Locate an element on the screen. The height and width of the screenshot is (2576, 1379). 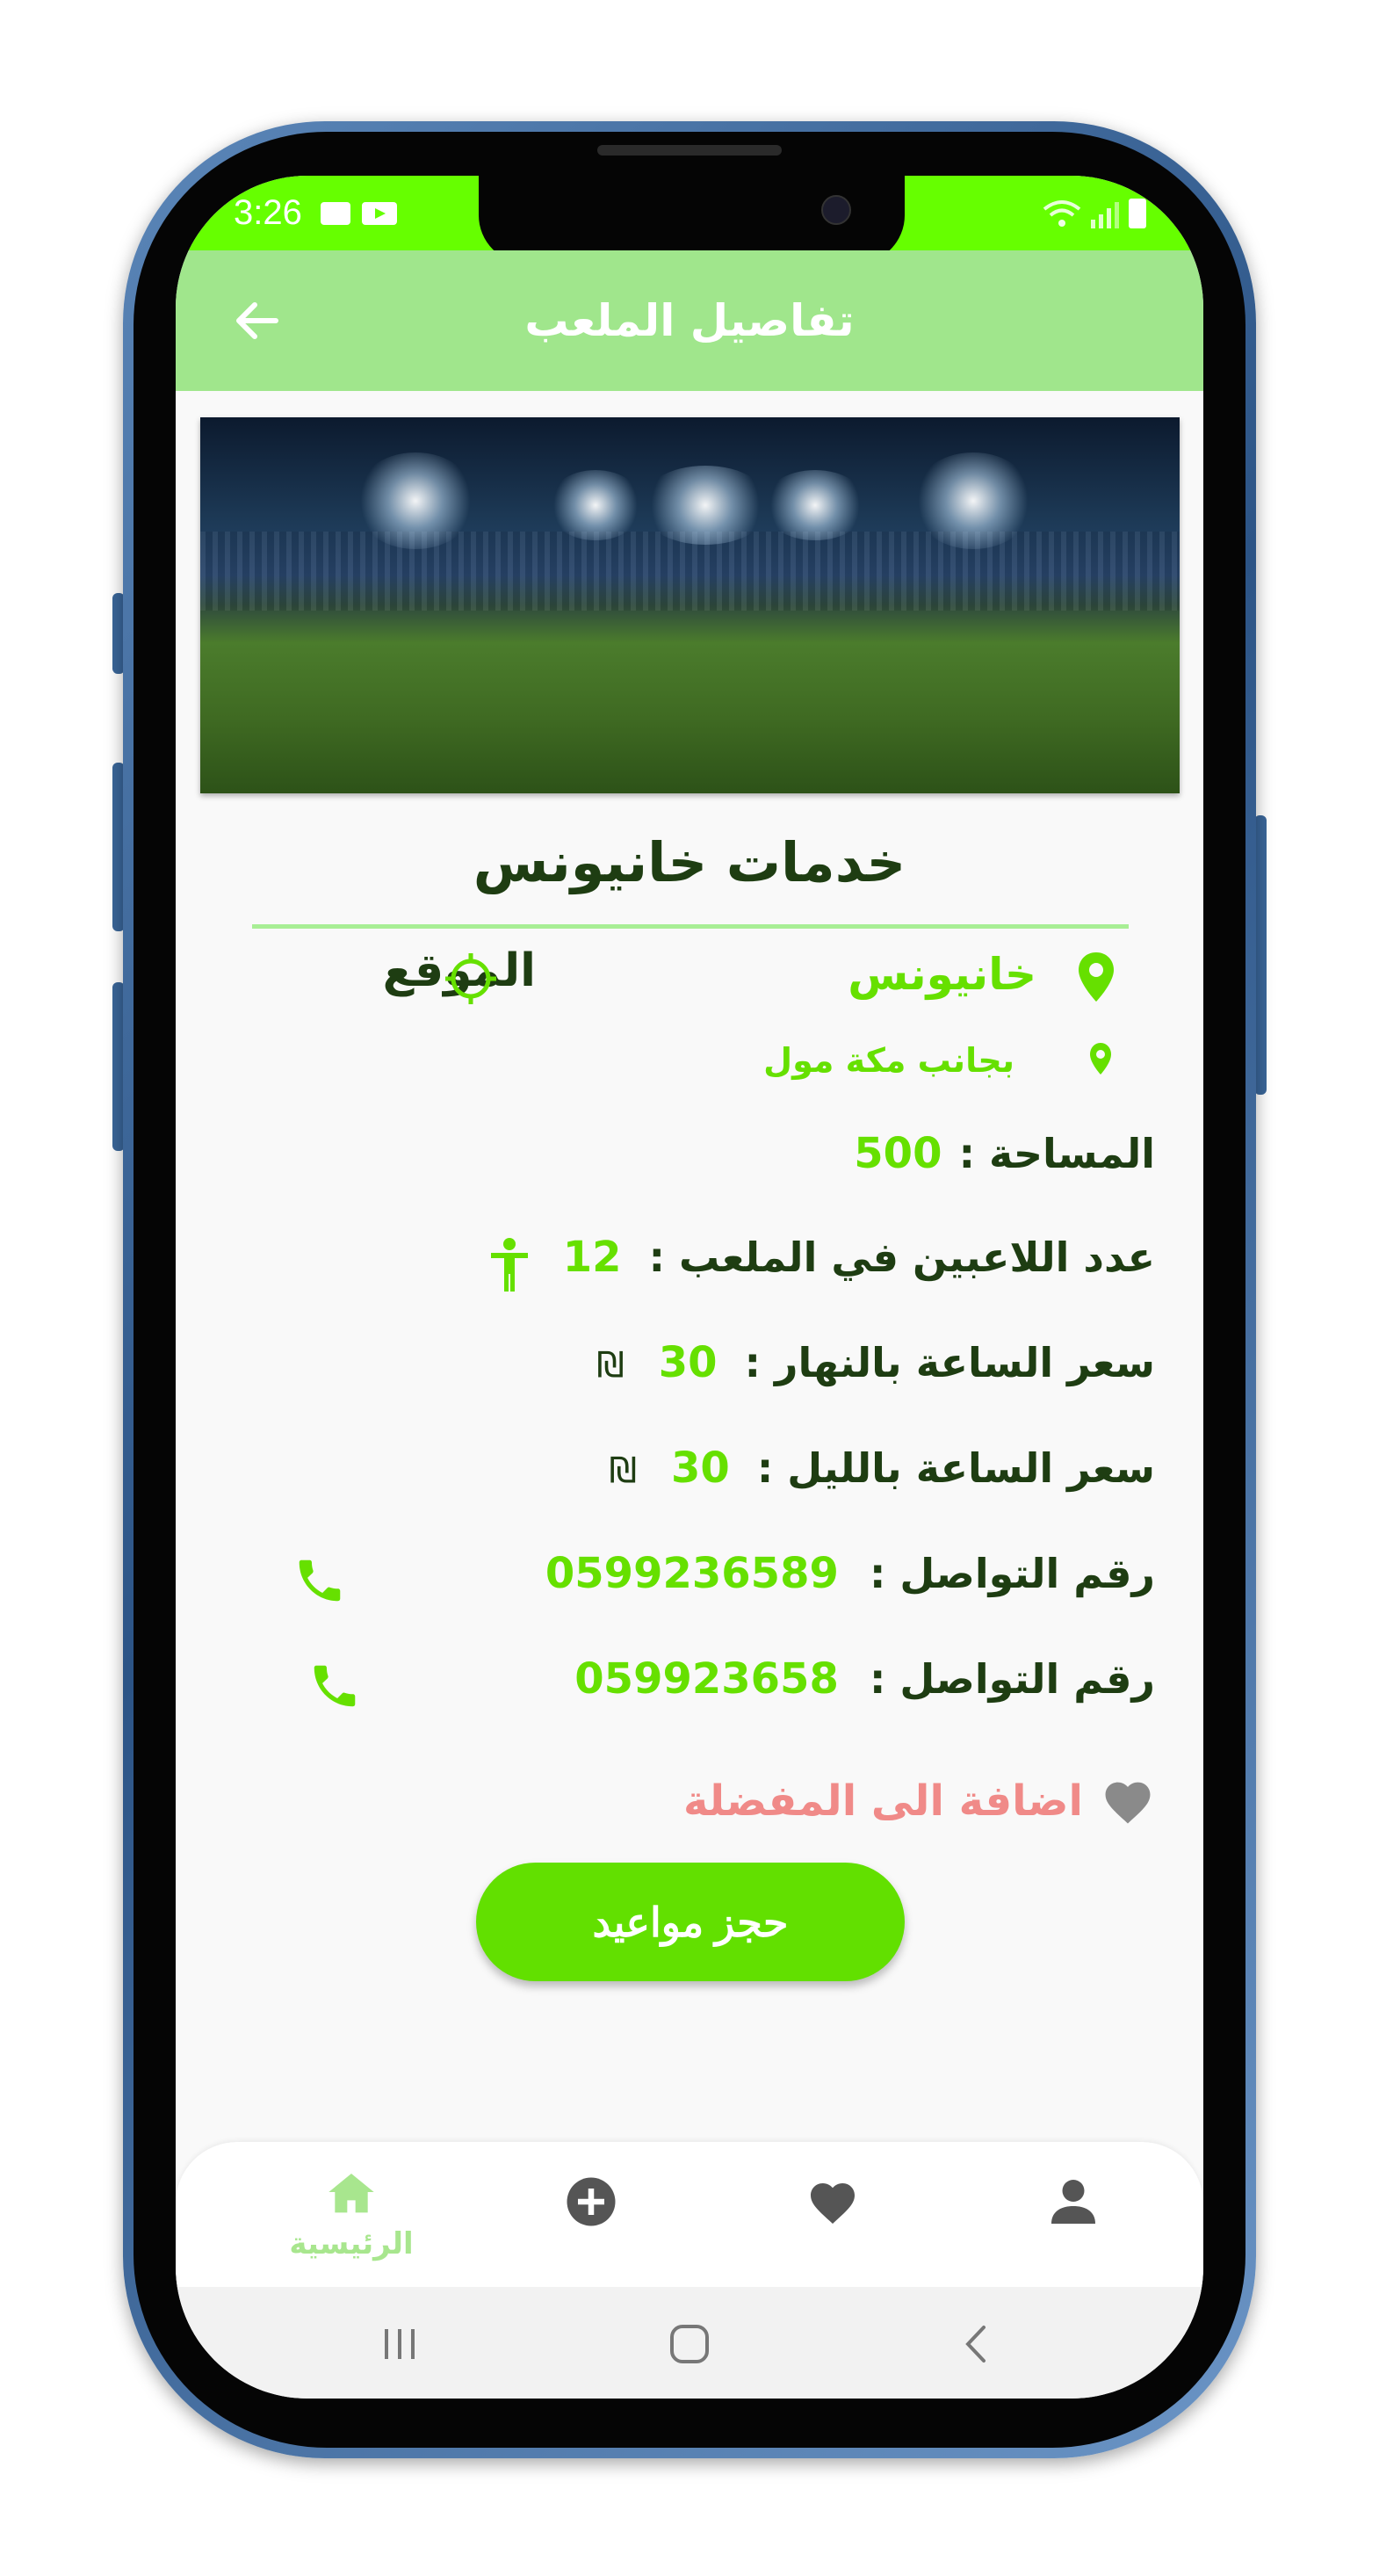
back-button-icon is located at coordinates (977, 2344).